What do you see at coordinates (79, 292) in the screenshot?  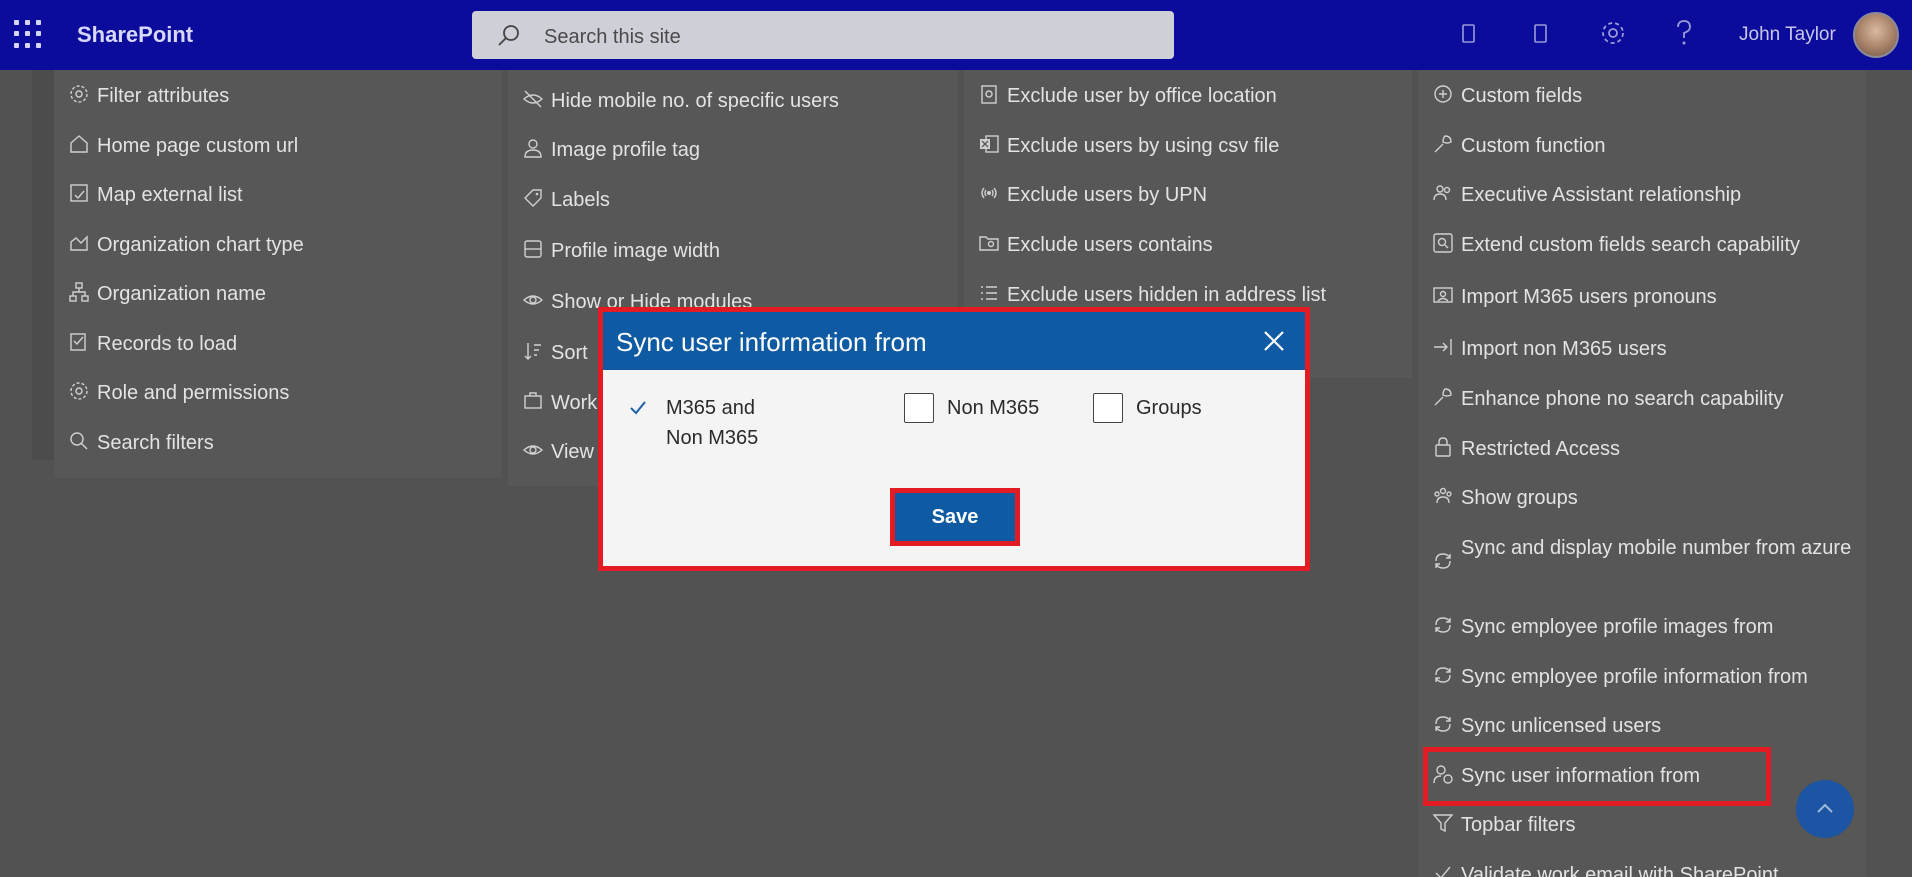 I see `org-tree-icon` at bounding box center [79, 292].